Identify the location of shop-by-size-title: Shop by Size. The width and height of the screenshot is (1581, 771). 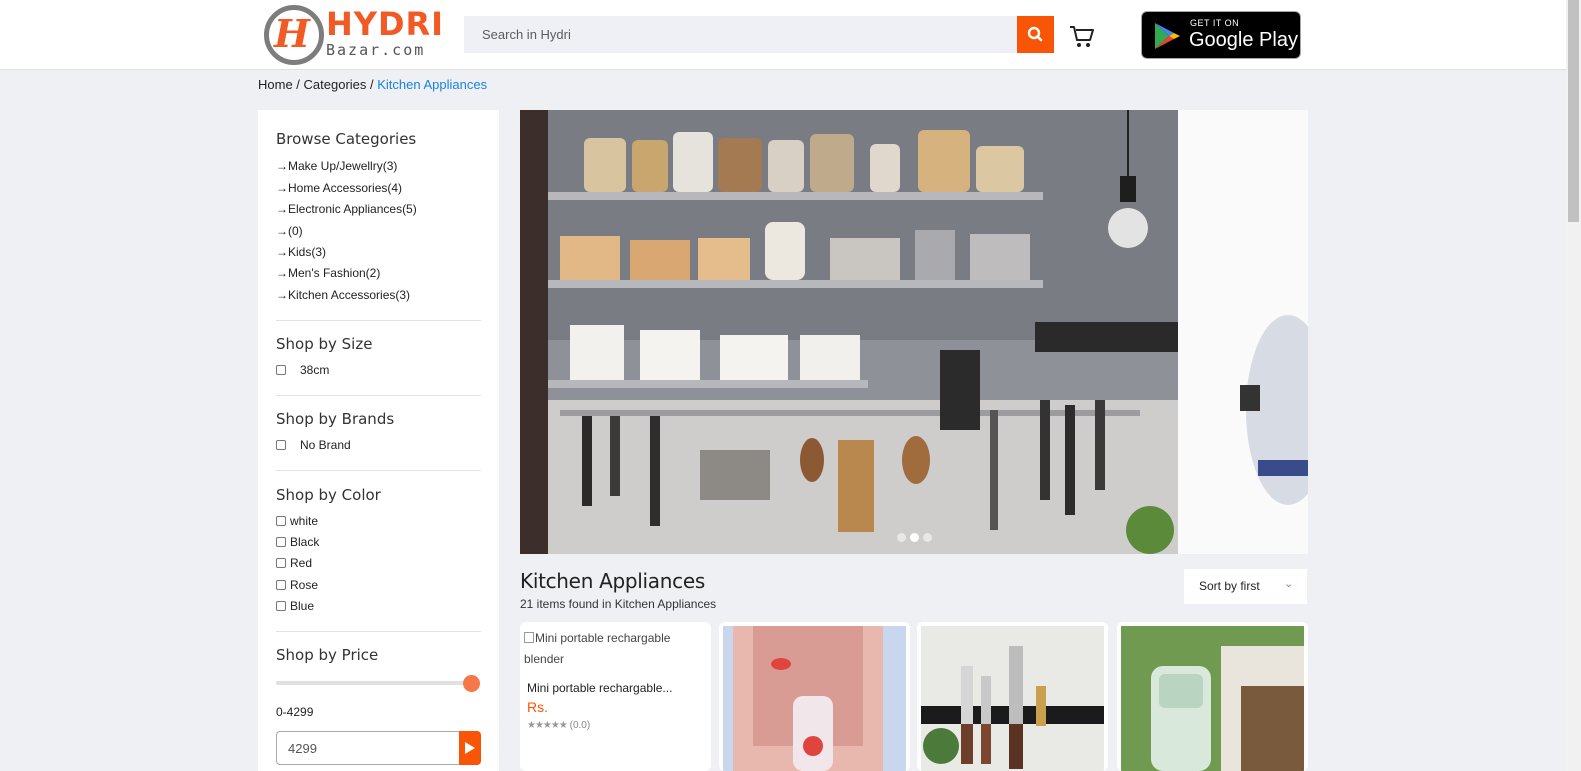
(324, 344).